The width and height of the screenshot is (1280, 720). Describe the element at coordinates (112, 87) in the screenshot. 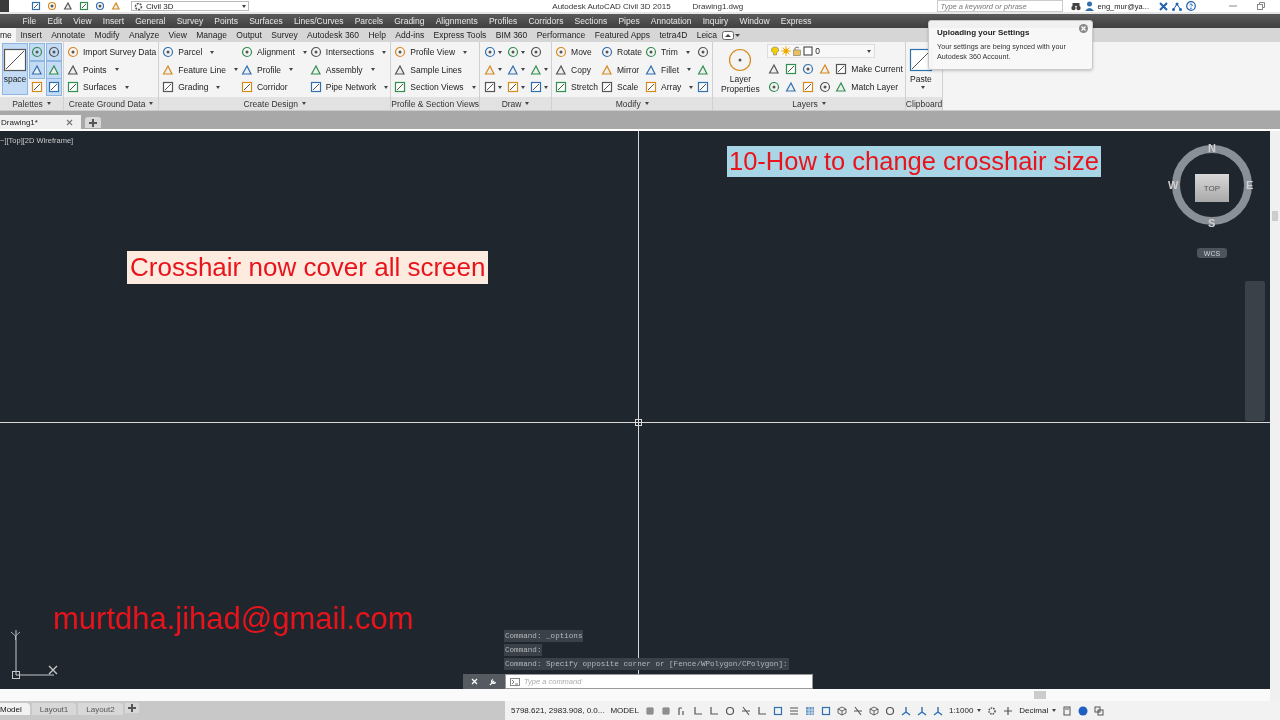

I see `ribbon-button: Surfaces` at that location.